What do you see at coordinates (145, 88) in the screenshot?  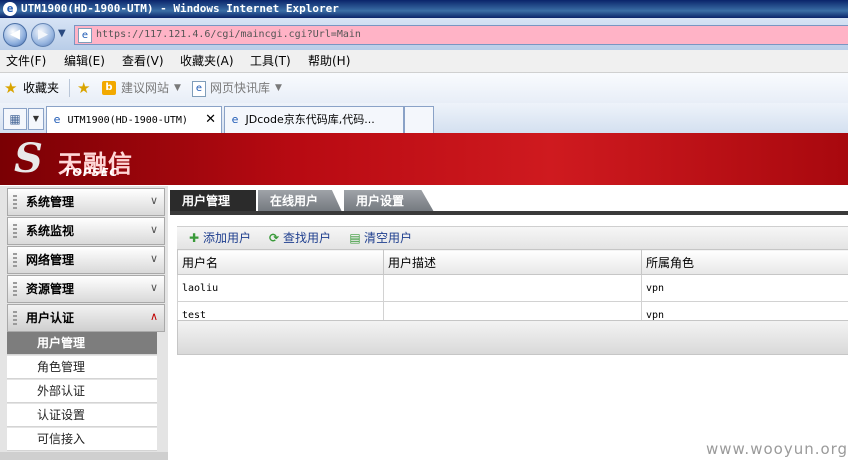 I see `suggested-sites-link: 建议网站` at bounding box center [145, 88].